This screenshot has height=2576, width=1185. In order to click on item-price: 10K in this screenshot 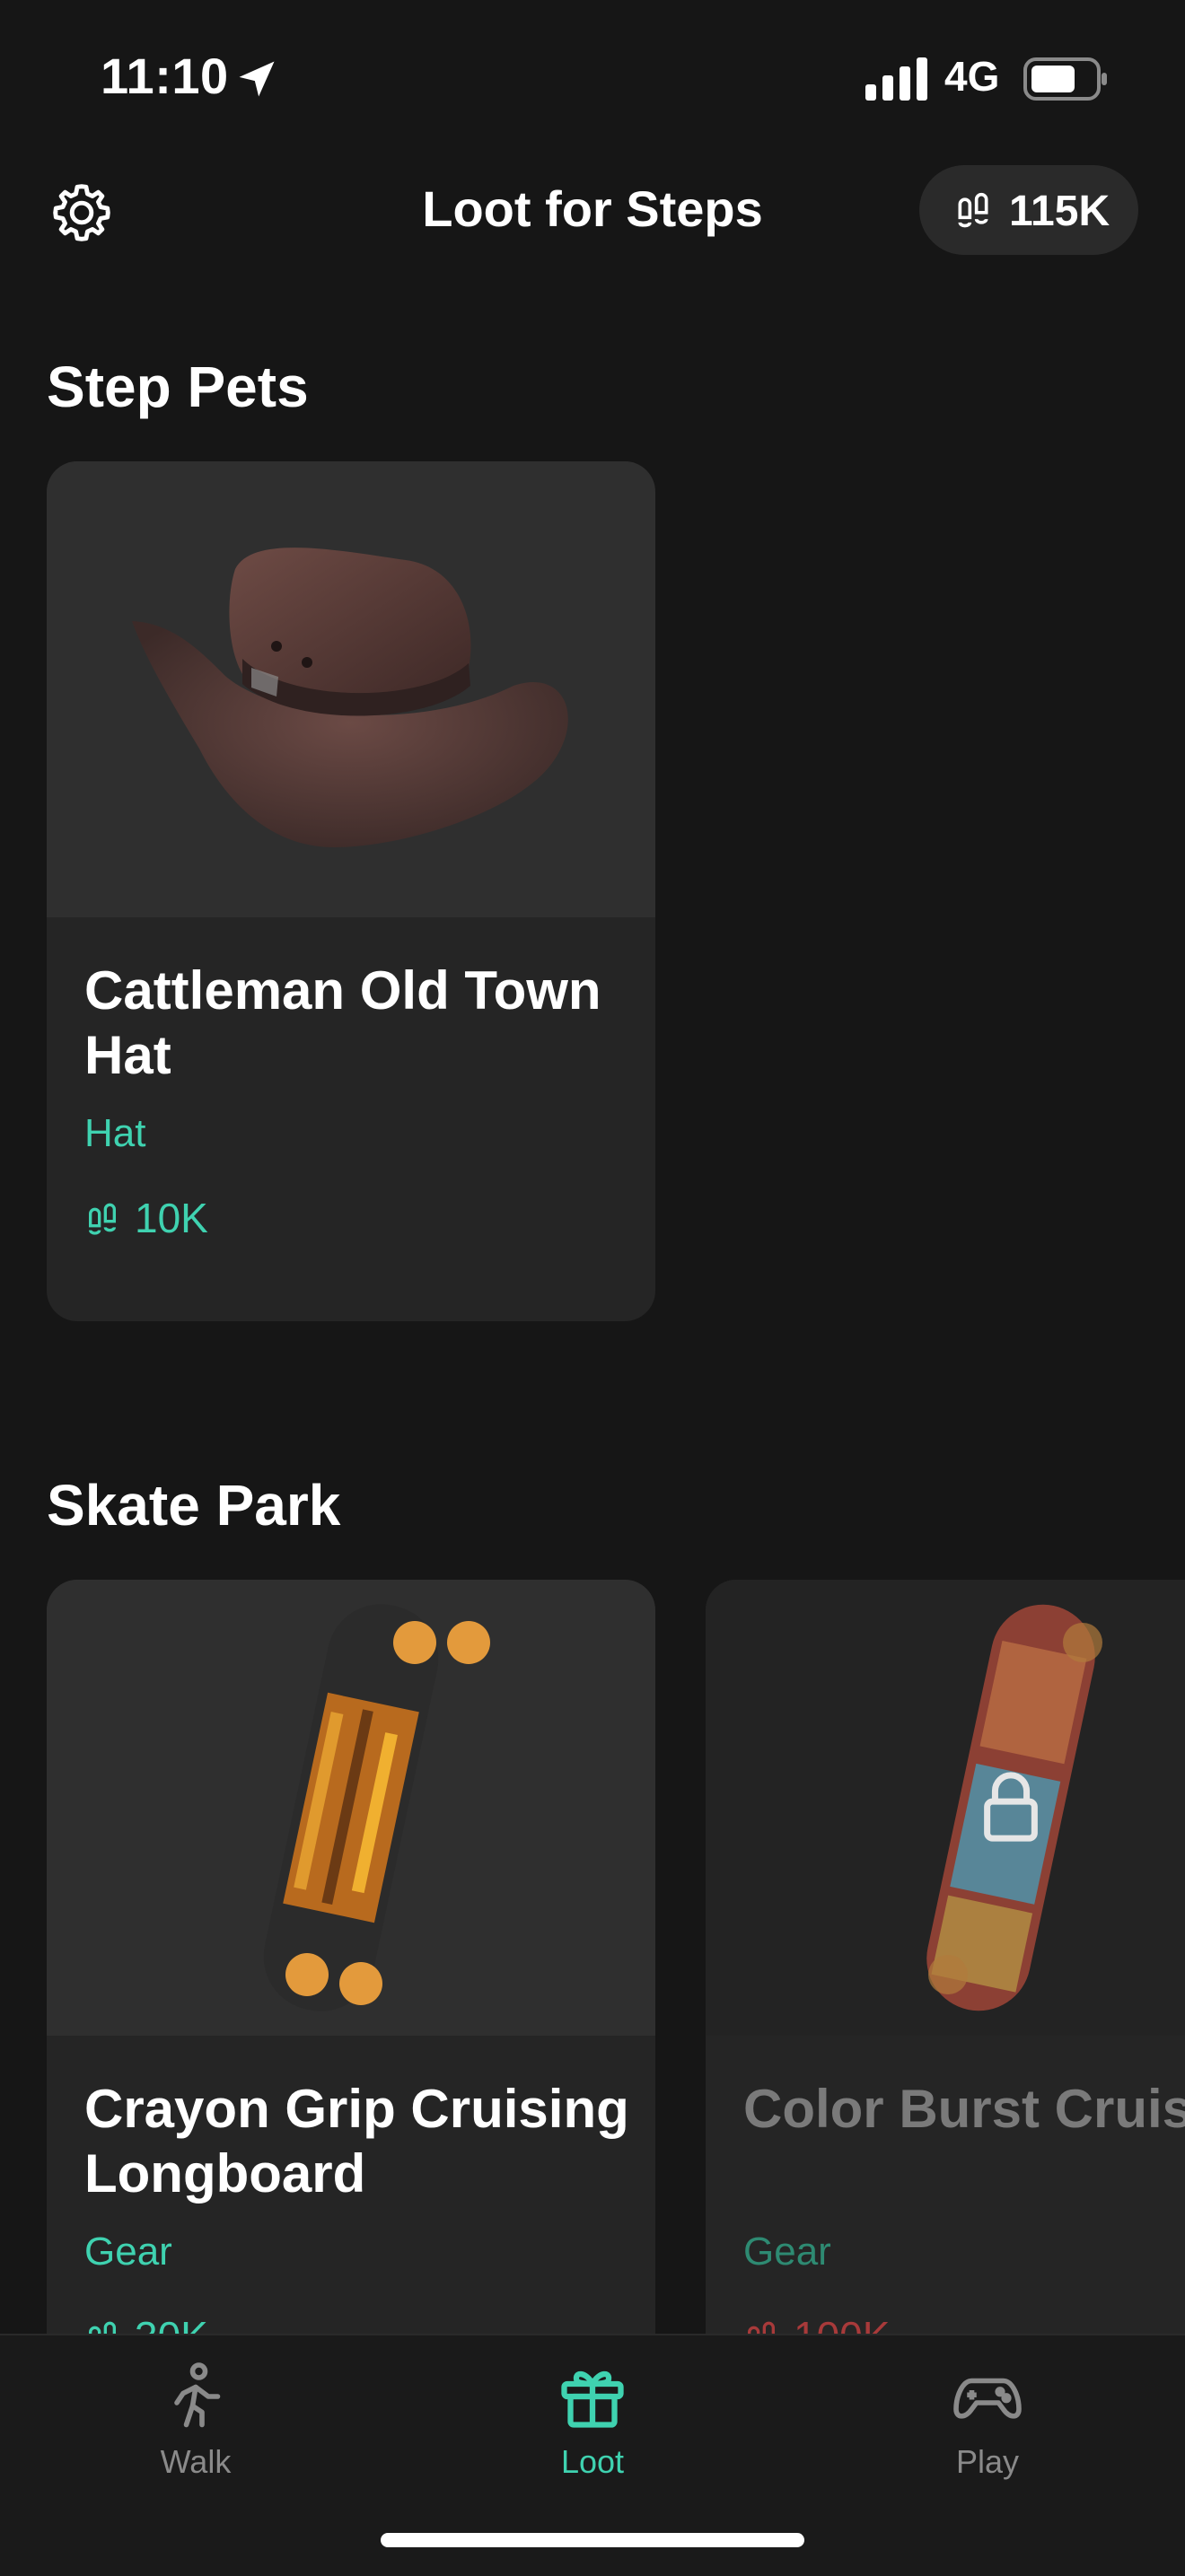, I will do `click(146, 1218)`.